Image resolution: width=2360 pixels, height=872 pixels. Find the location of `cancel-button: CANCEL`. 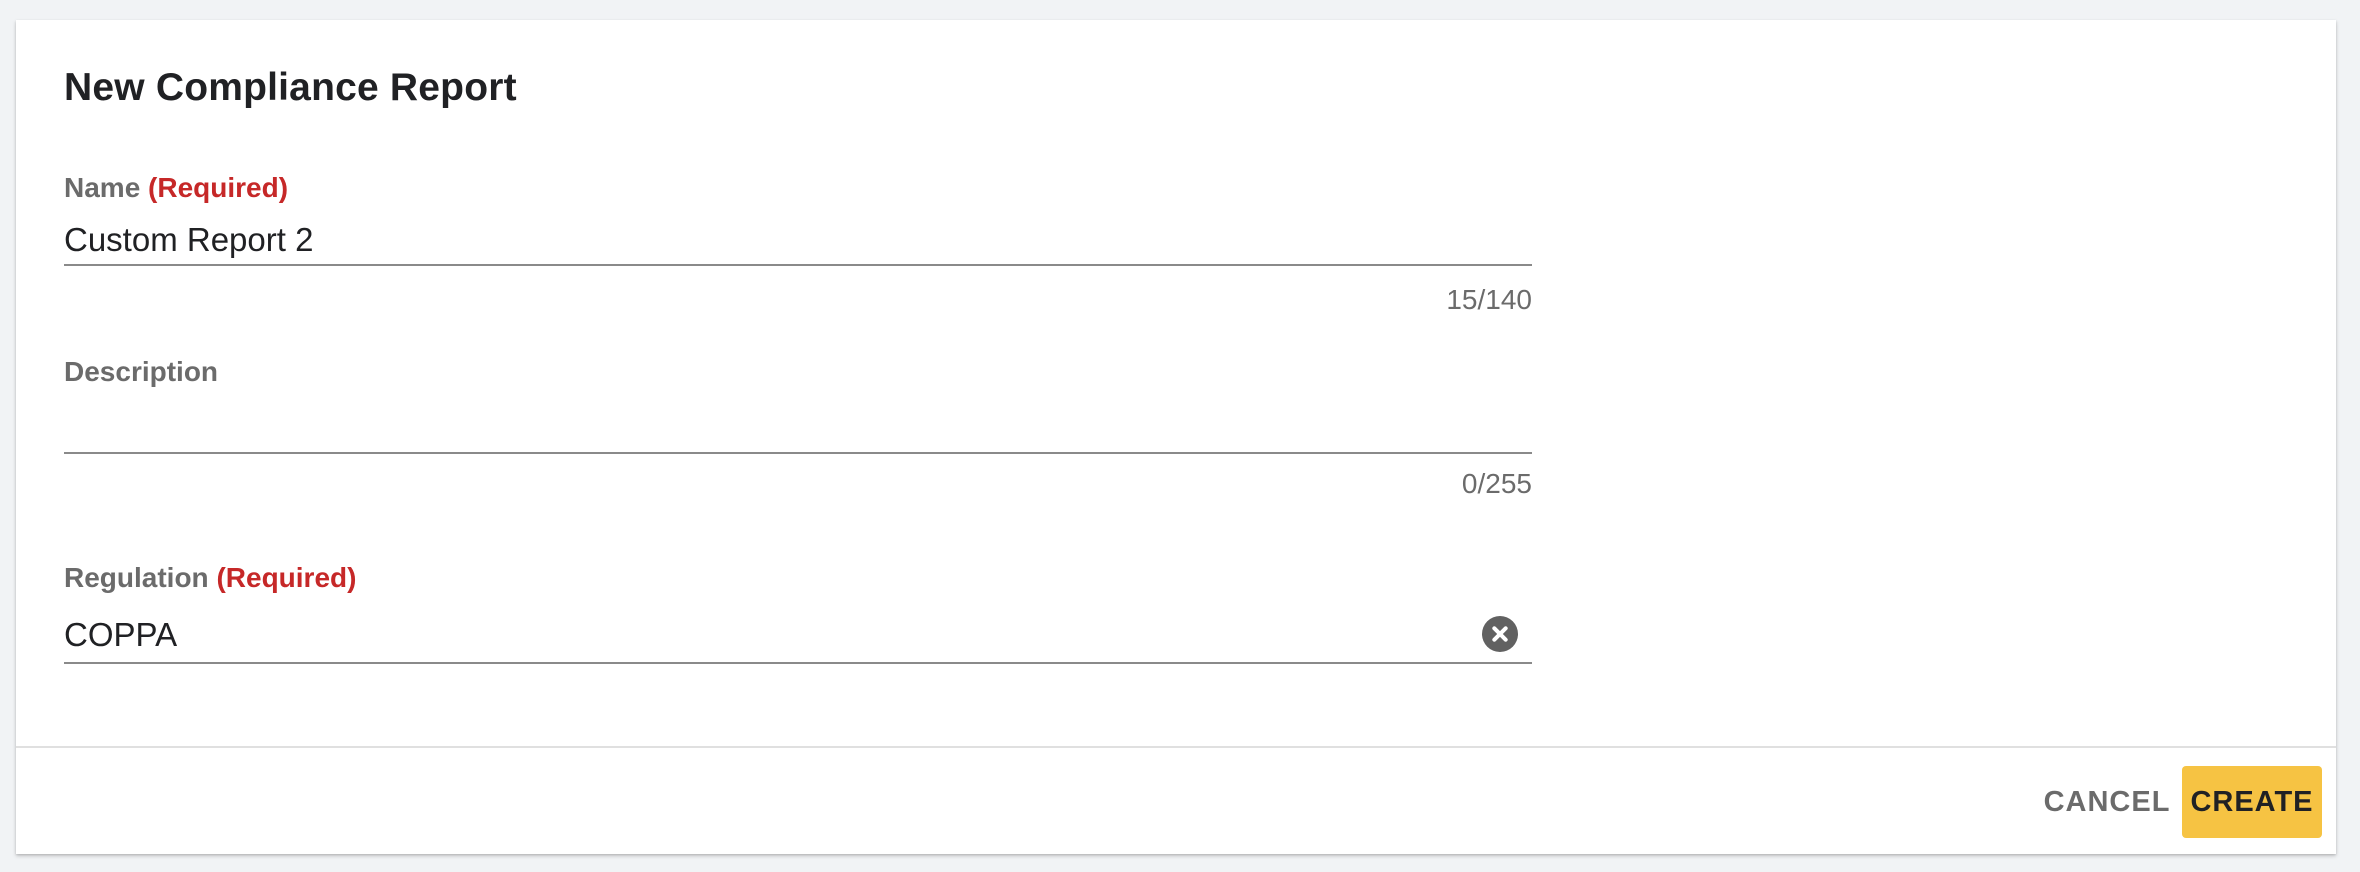

cancel-button: CANCEL is located at coordinates (2107, 802).